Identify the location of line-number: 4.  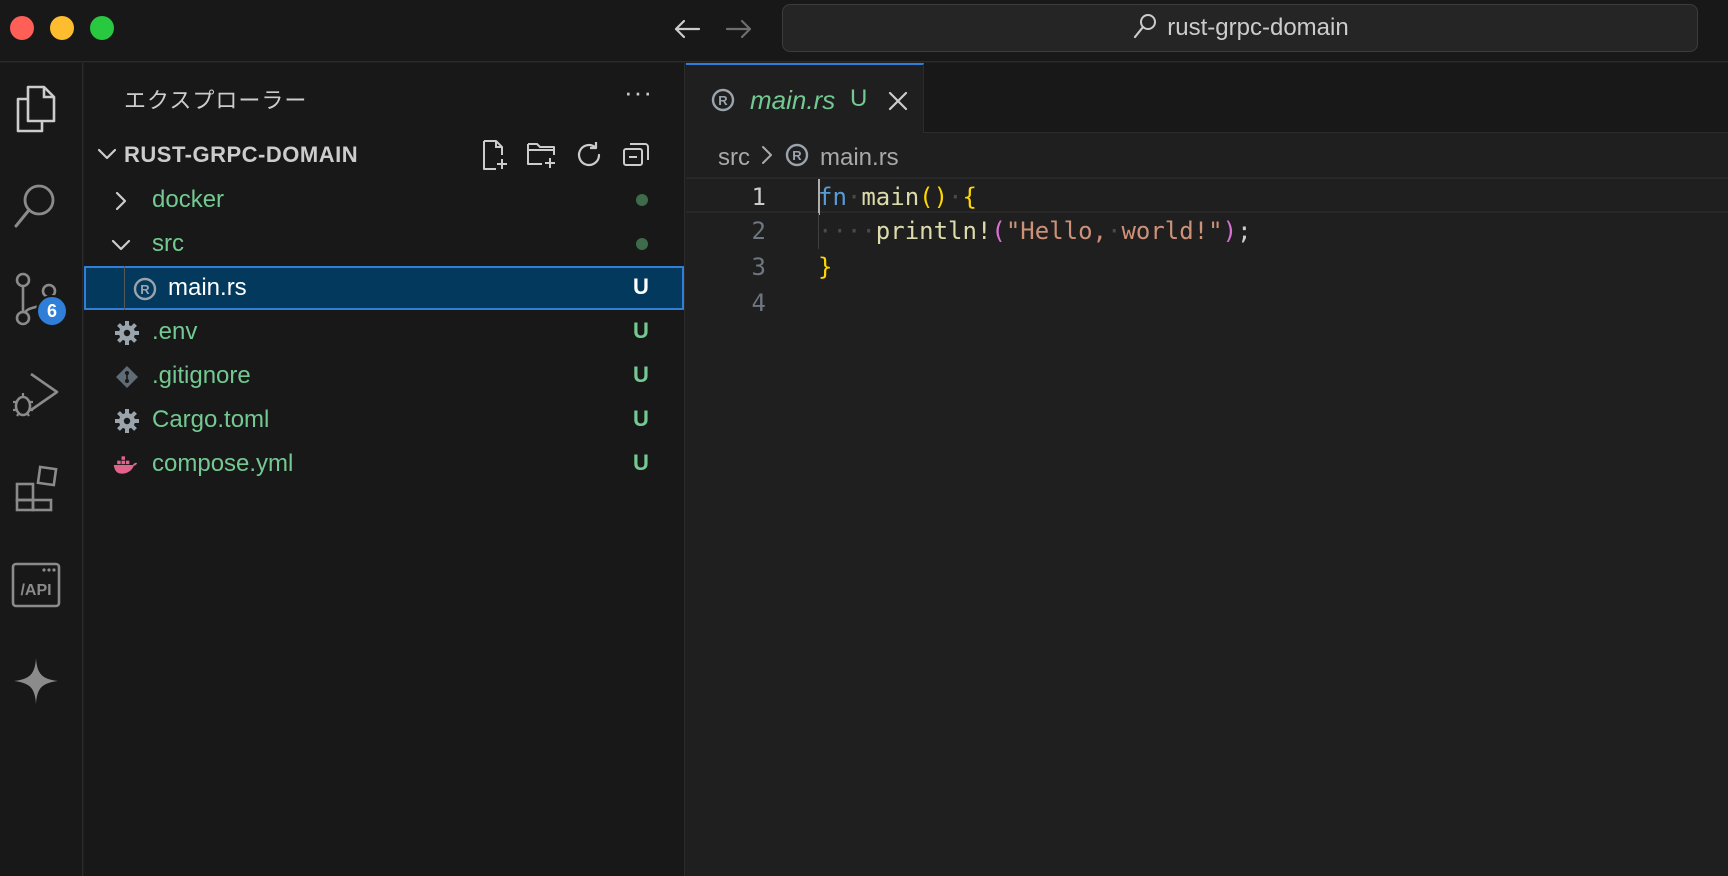
(758, 303).